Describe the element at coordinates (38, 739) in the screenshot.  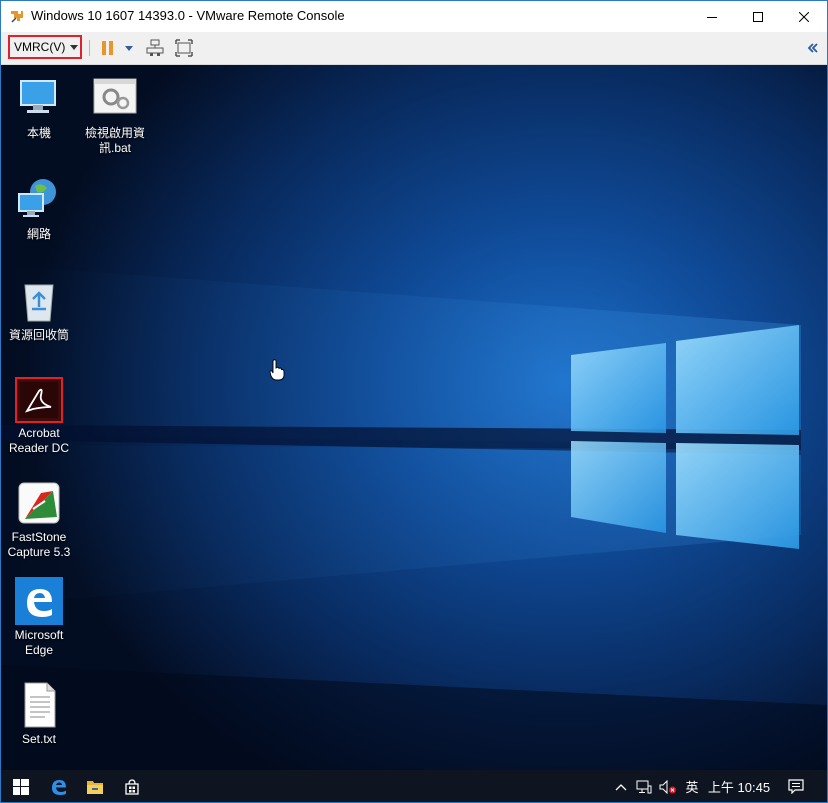
I see `desktop-icon-label: Set.txt` at that location.